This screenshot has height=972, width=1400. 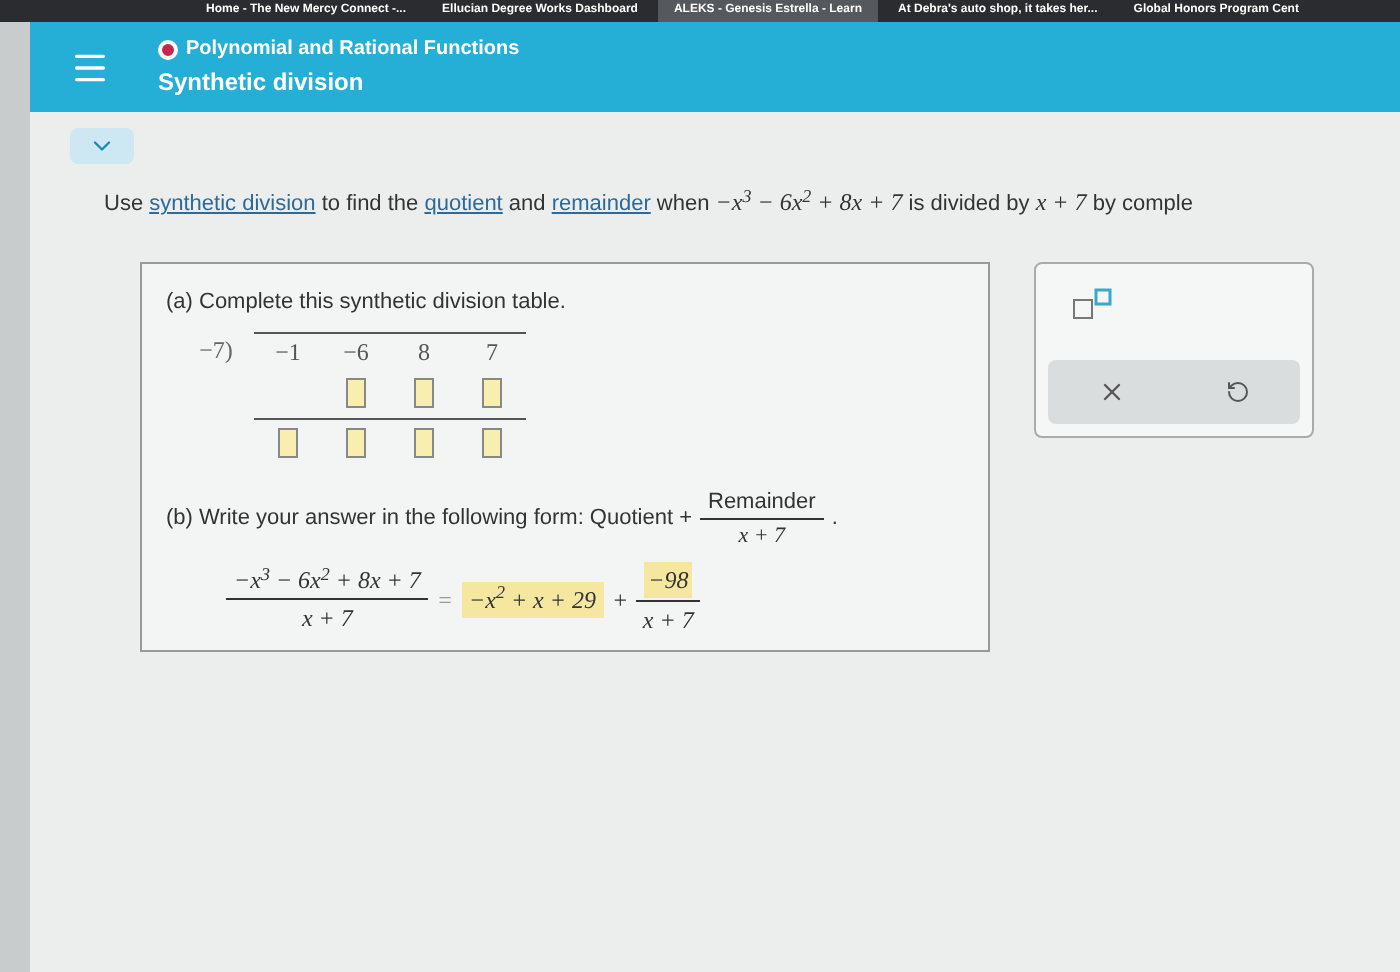 What do you see at coordinates (424, 350) in the screenshot?
I see `coefficient: 8` at bounding box center [424, 350].